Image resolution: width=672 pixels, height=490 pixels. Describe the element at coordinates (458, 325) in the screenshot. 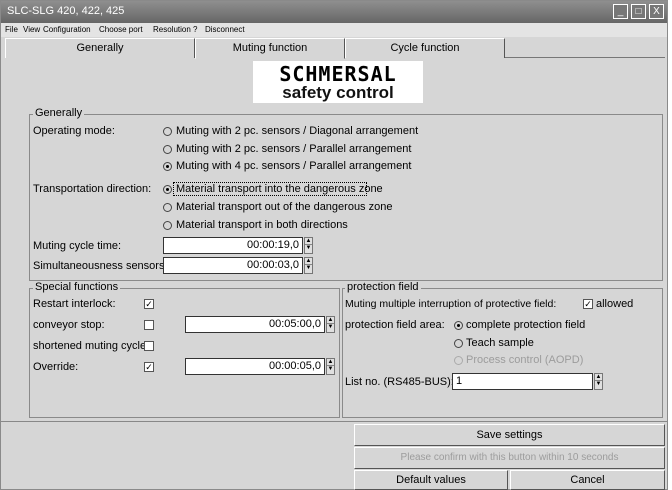

I see `area-radio-complete` at that location.